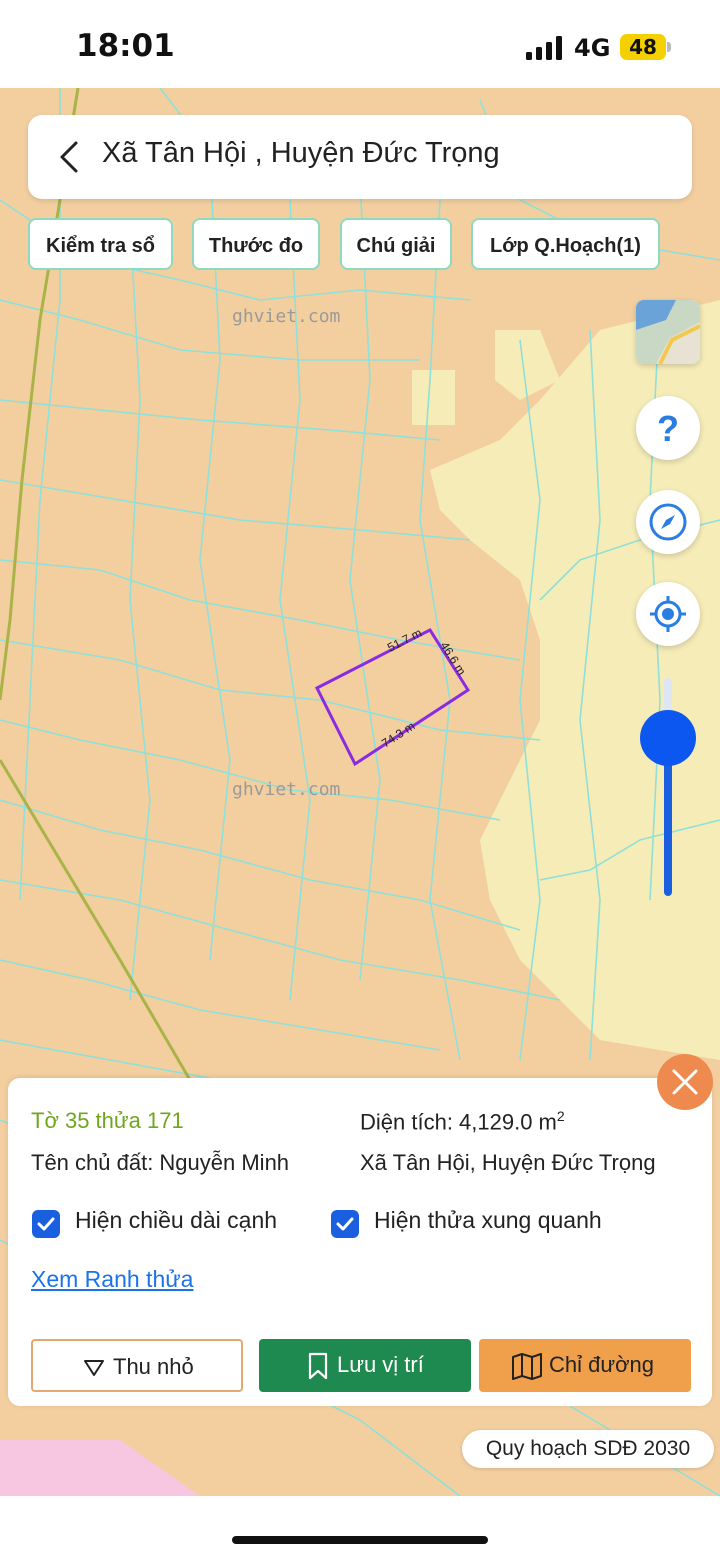 The image size is (720, 1559). I want to click on status-bar: 18:01 4G 48, so click(360, 44).